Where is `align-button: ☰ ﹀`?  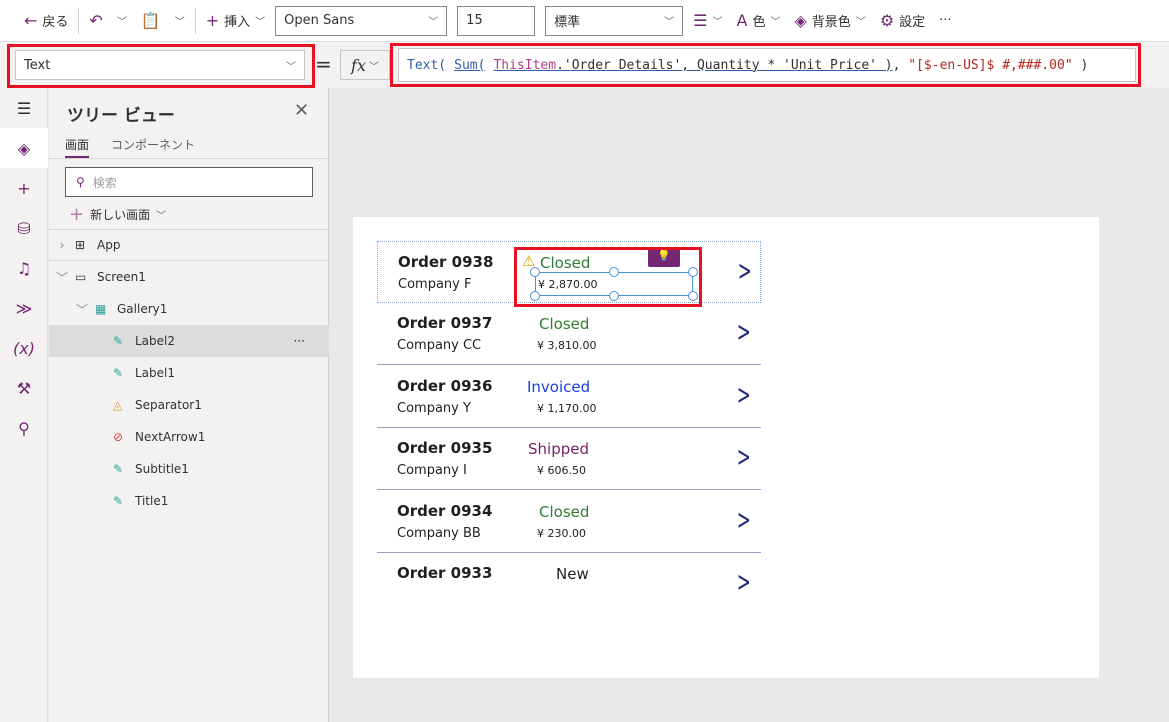 align-button: ☰ ﹀ is located at coordinates (707, 20).